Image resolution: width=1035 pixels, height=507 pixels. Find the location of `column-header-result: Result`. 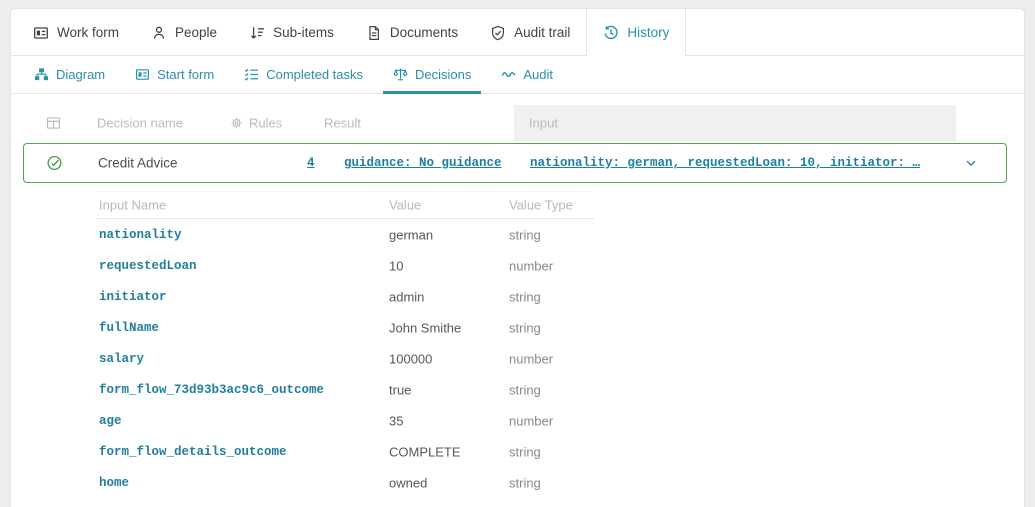

column-header-result: Result is located at coordinates (342, 123).